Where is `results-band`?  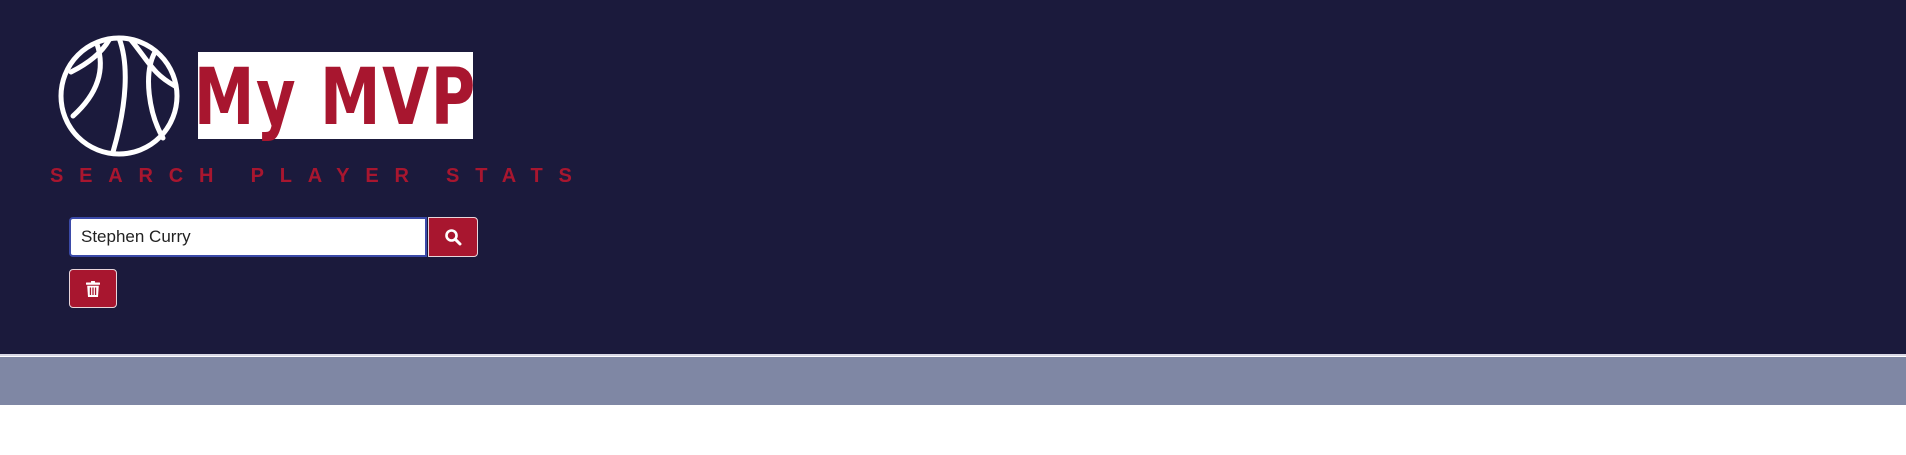 results-band is located at coordinates (953, 381).